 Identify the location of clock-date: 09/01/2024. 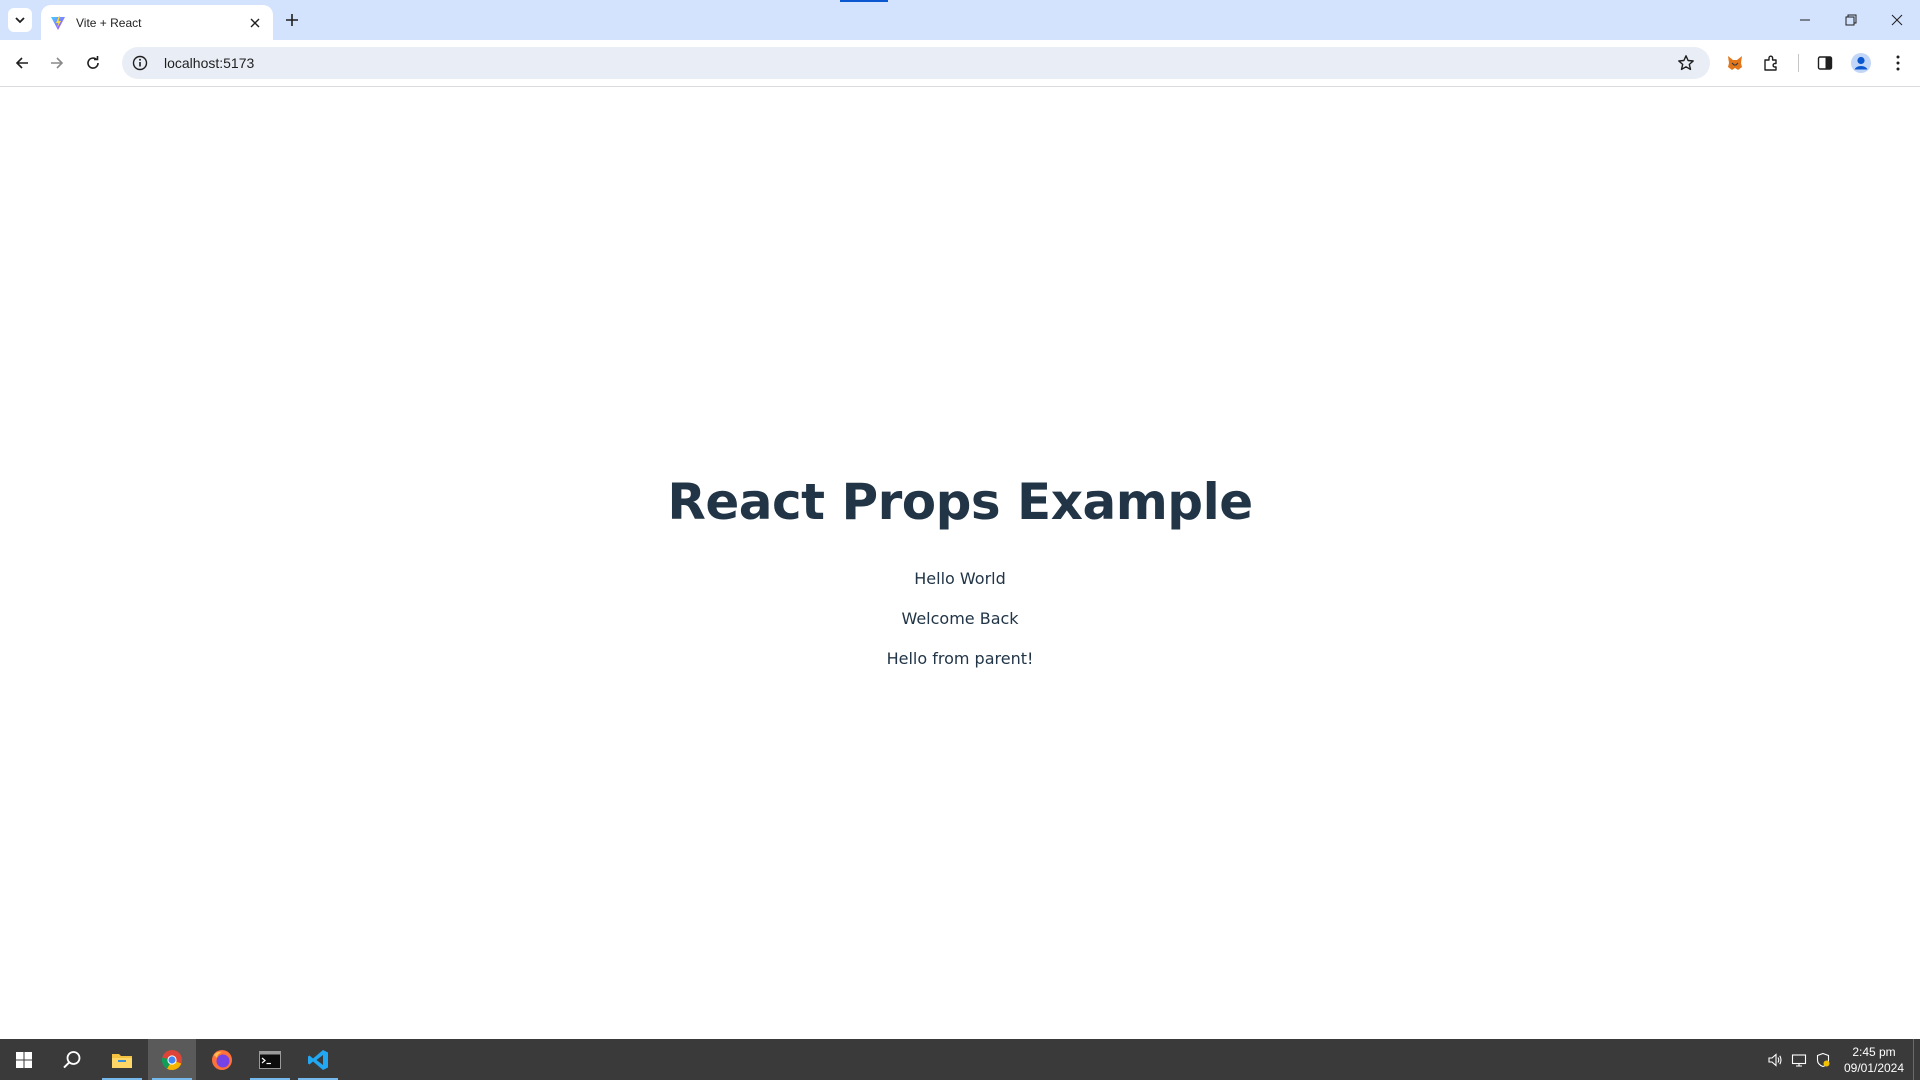
(1874, 1067).